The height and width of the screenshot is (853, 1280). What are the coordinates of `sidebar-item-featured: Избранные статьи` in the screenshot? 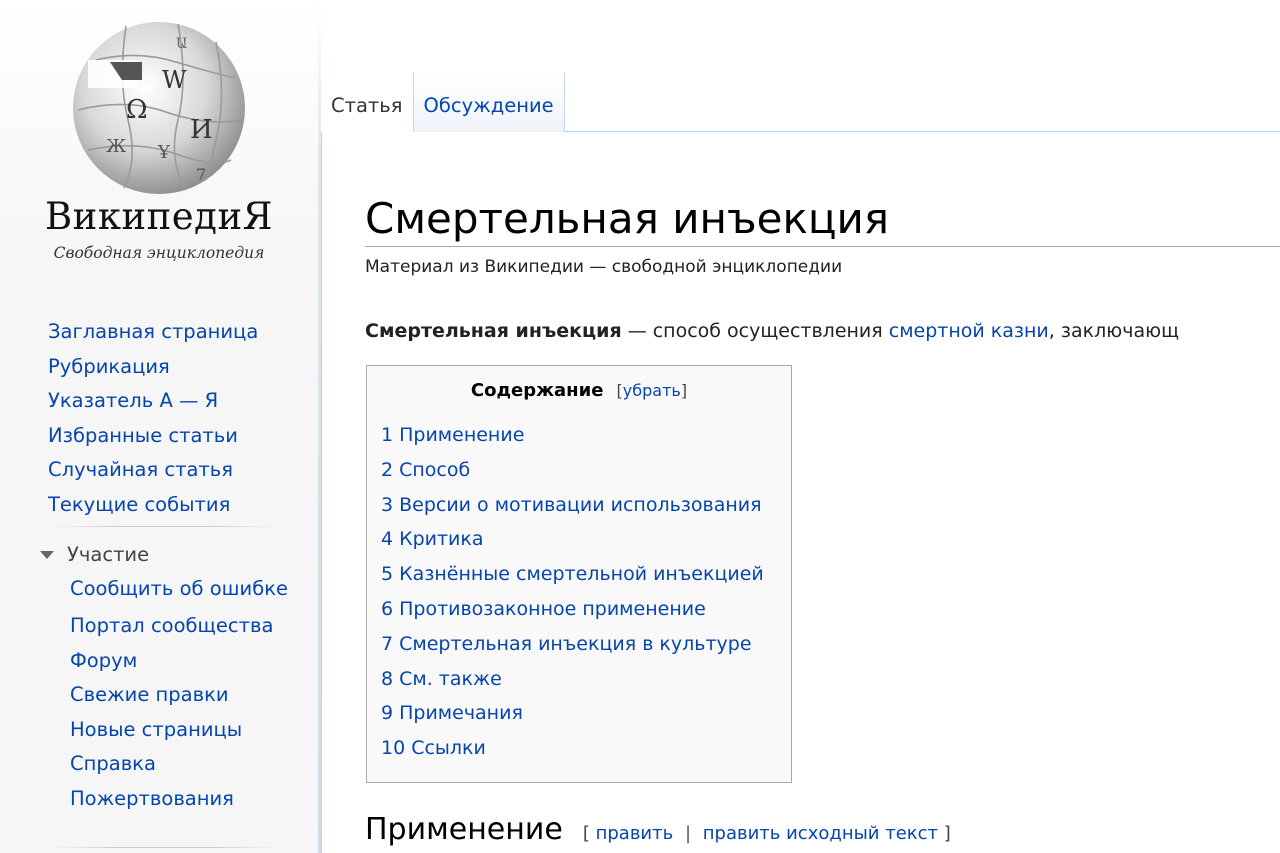 It's located at (153, 436).